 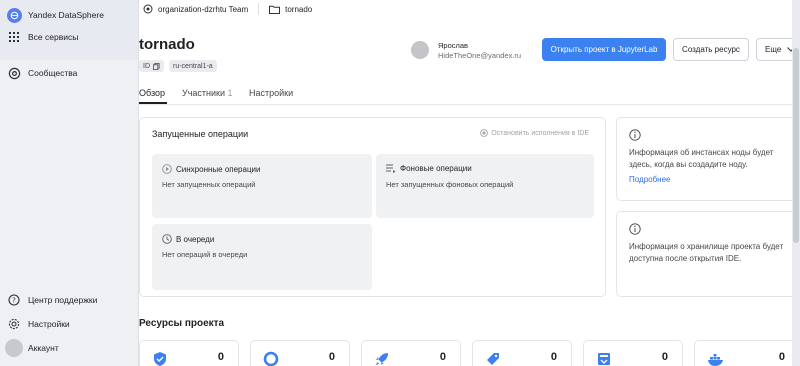 I want to click on dataset-icon, so click(x=604, y=358).